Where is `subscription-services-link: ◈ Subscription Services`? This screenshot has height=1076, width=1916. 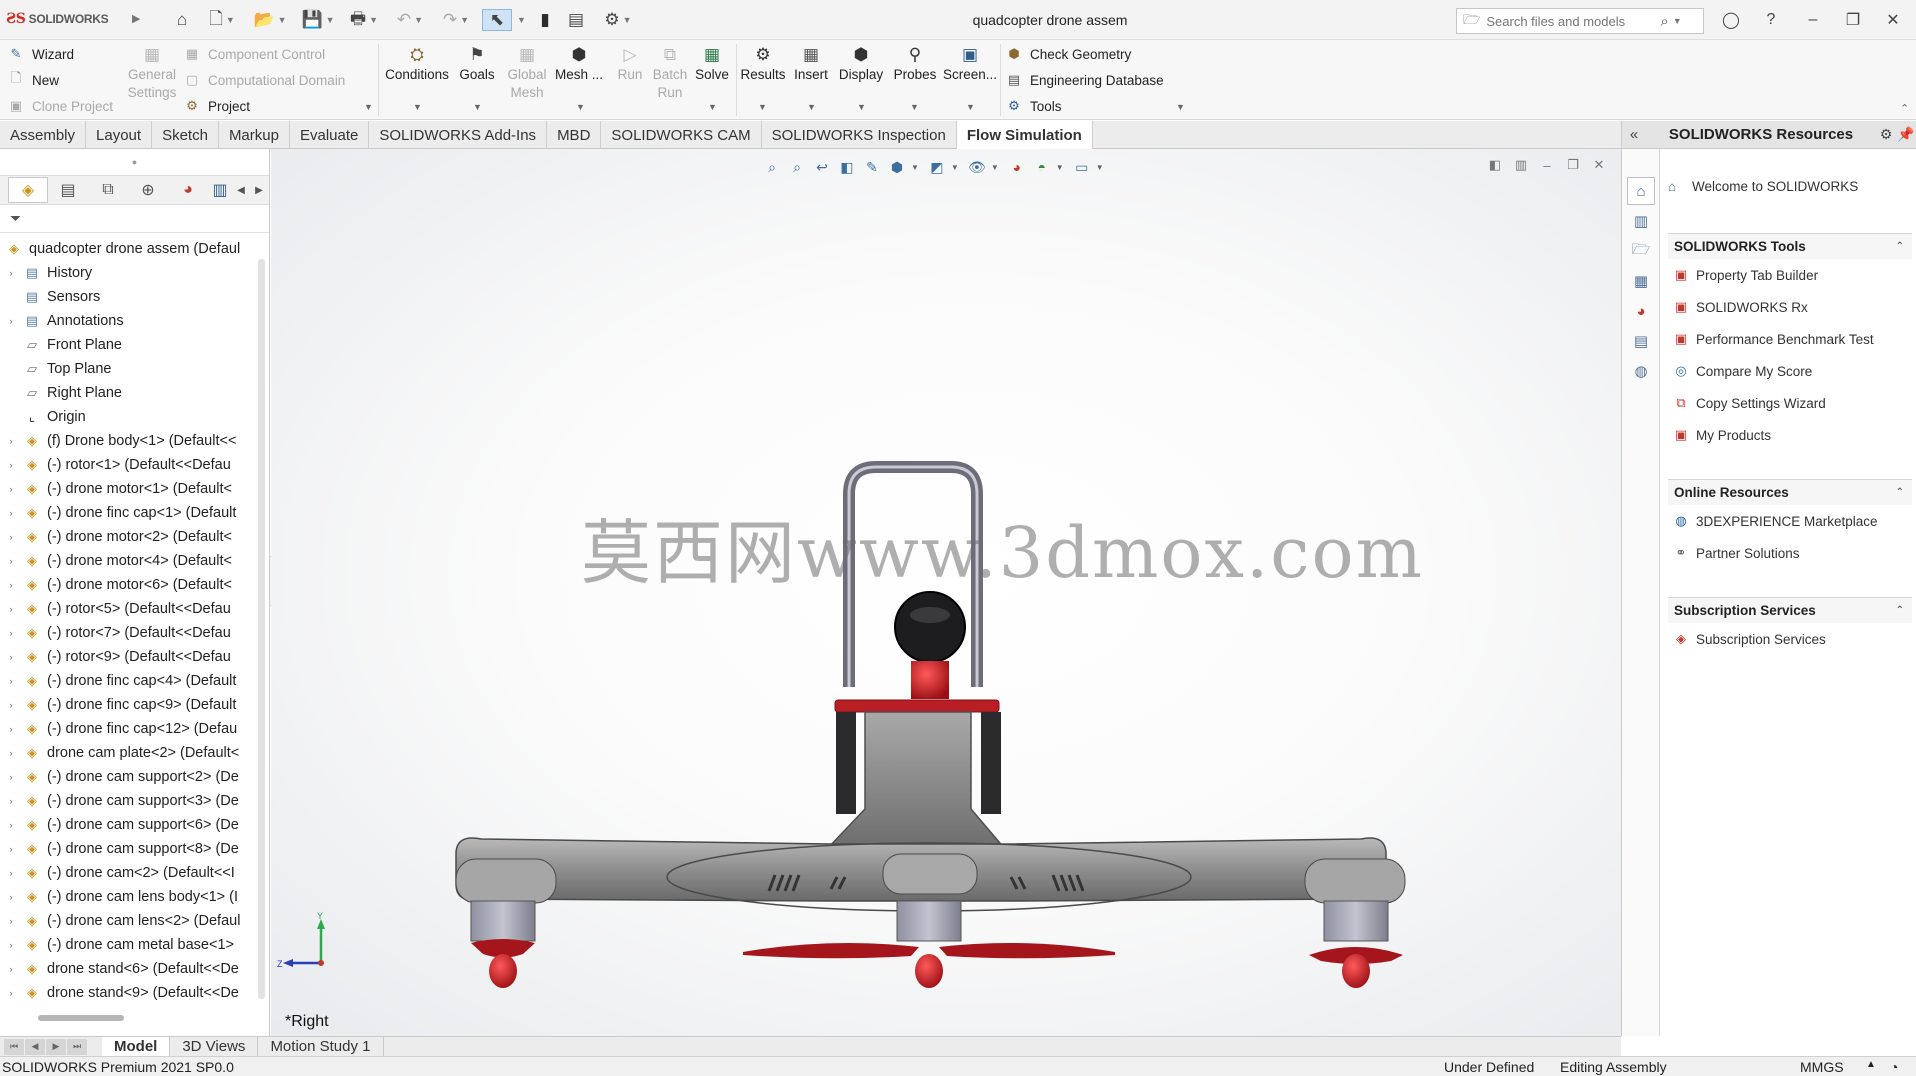 subscription-services-link: ◈ Subscription Services is located at coordinates (1790, 639).